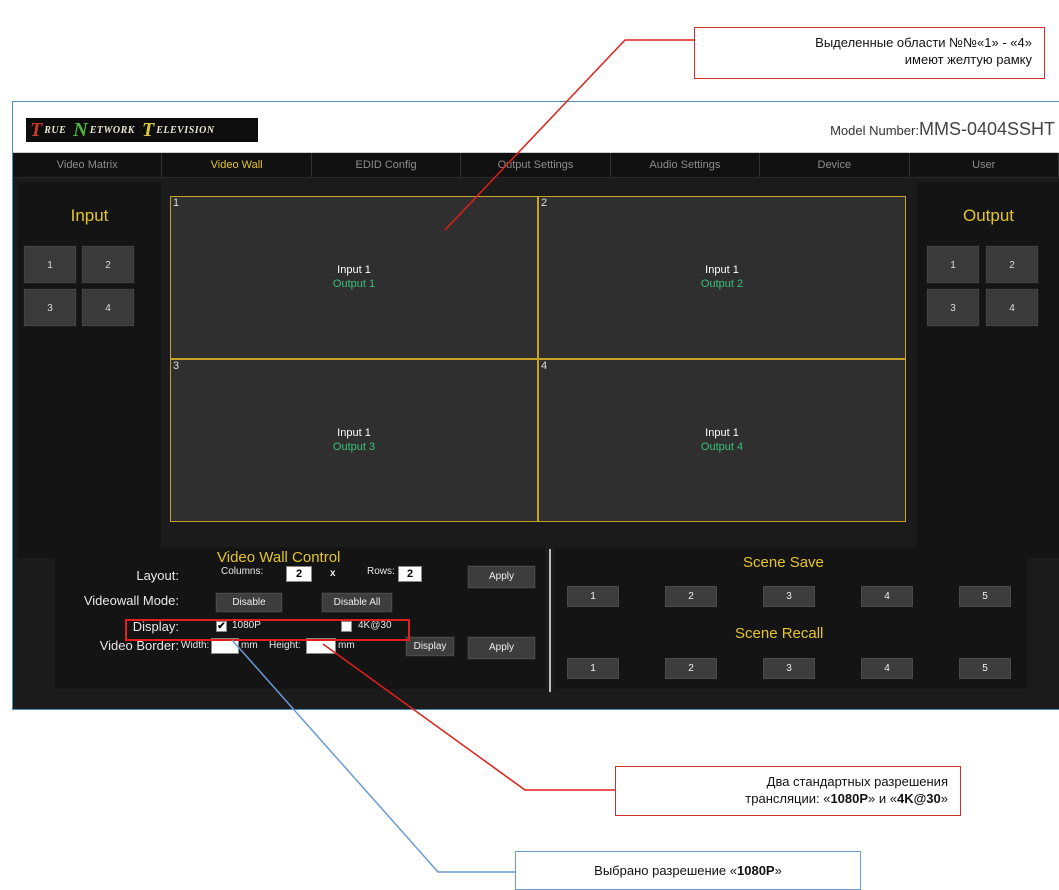 The height and width of the screenshot is (890, 1059). Describe the element at coordinates (688, 870) in the screenshot. I see `callout-selected-resolution: Выбрано разрешение «1080P»` at that location.